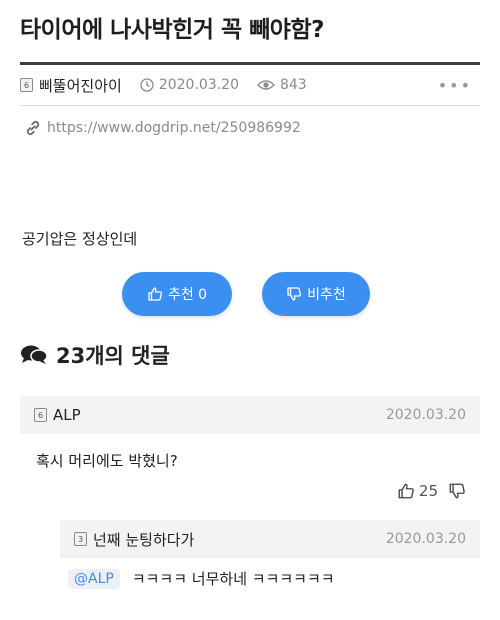  What do you see at coordinates (270, 539) in the screenshot?
I see `reply-header: 3 넌째 눈팅하다가 2020.03.20` at bounding box center [270, 539].